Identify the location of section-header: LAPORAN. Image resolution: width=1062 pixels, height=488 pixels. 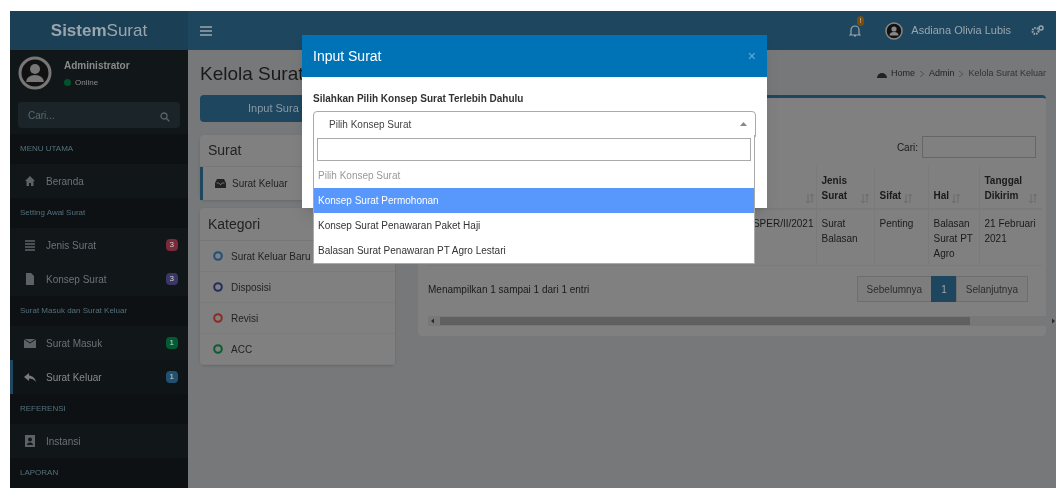
(39, 473).